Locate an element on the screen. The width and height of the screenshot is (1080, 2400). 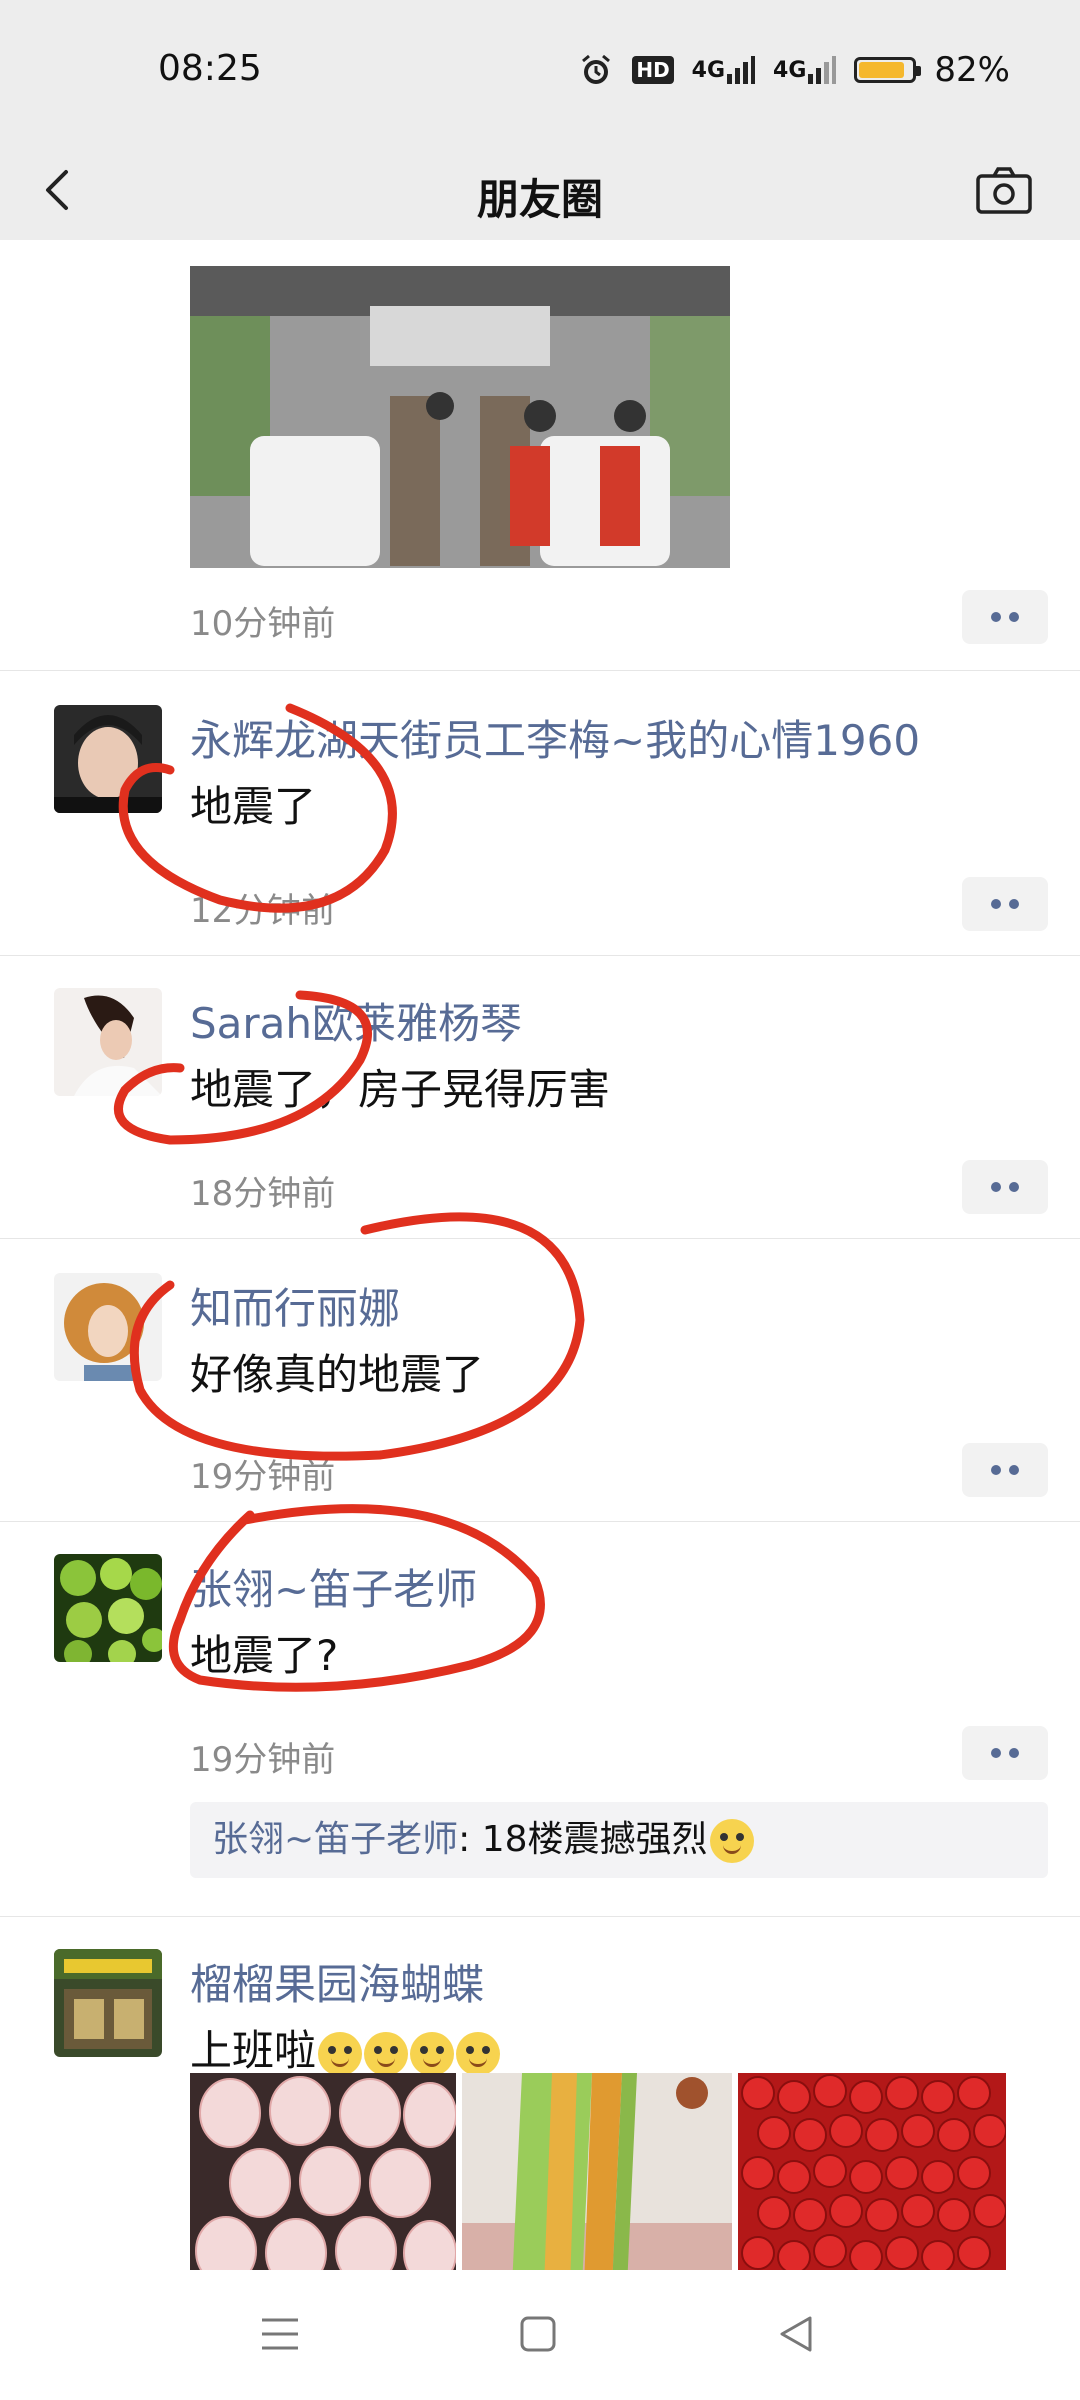
post-time: 18分钟前 is located at coordinates (263, 1194).